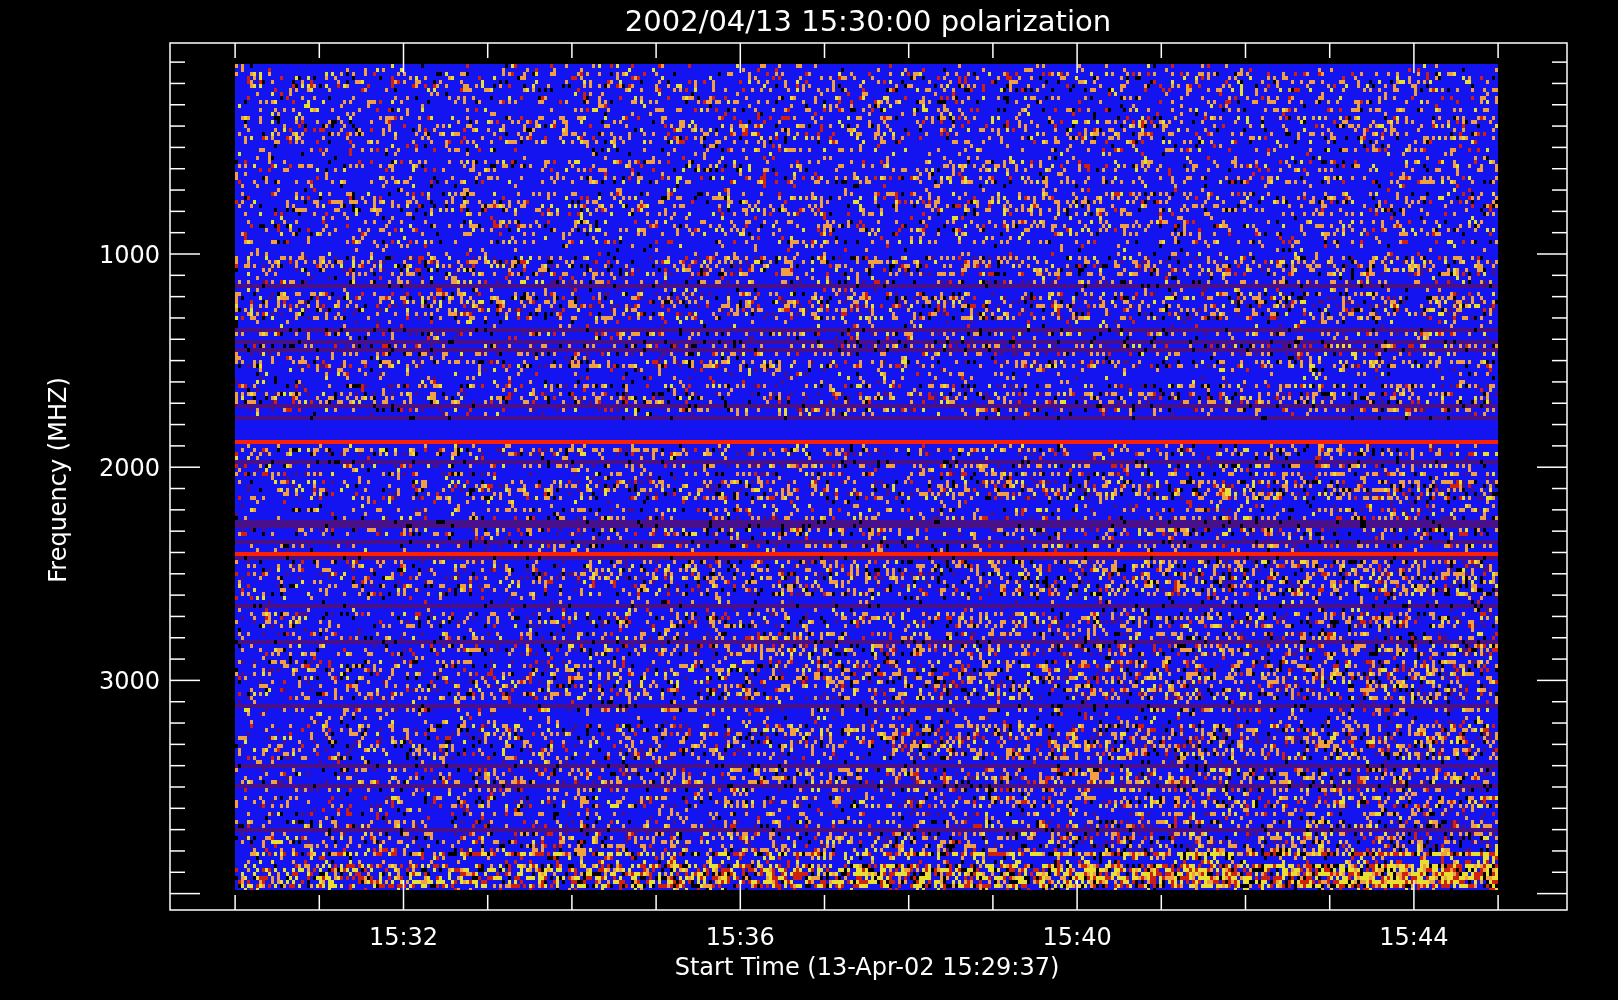  What do you see at coordinates (1077, 937) in the screenshot?
I see `x-tick-label: 15:40` at bounding box center [1077, 937].